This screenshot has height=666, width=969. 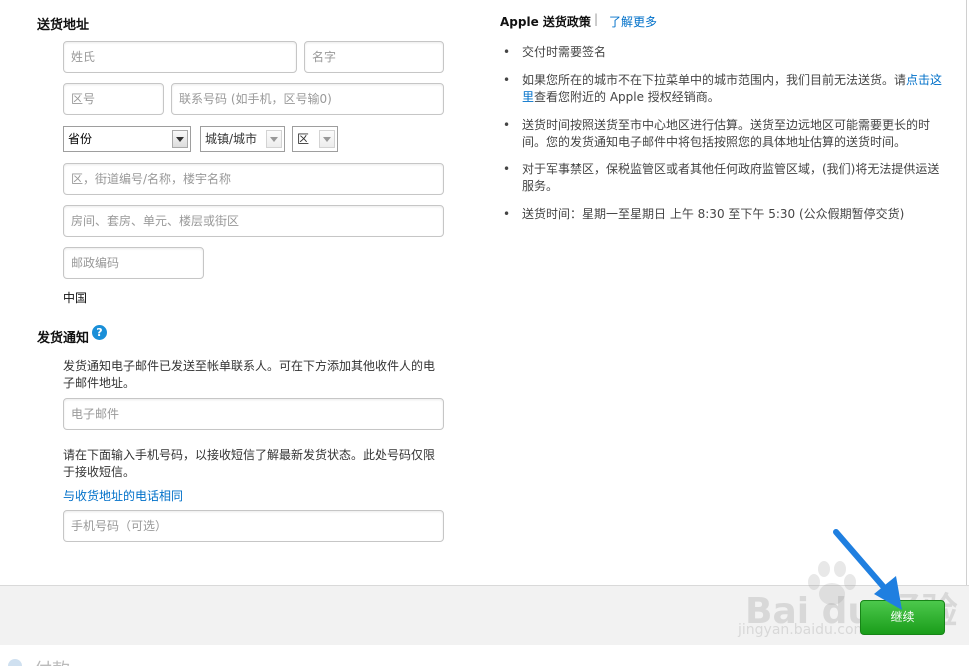 I want to click on policy-title: Apple 送货政策, so click(x=545, y=22).